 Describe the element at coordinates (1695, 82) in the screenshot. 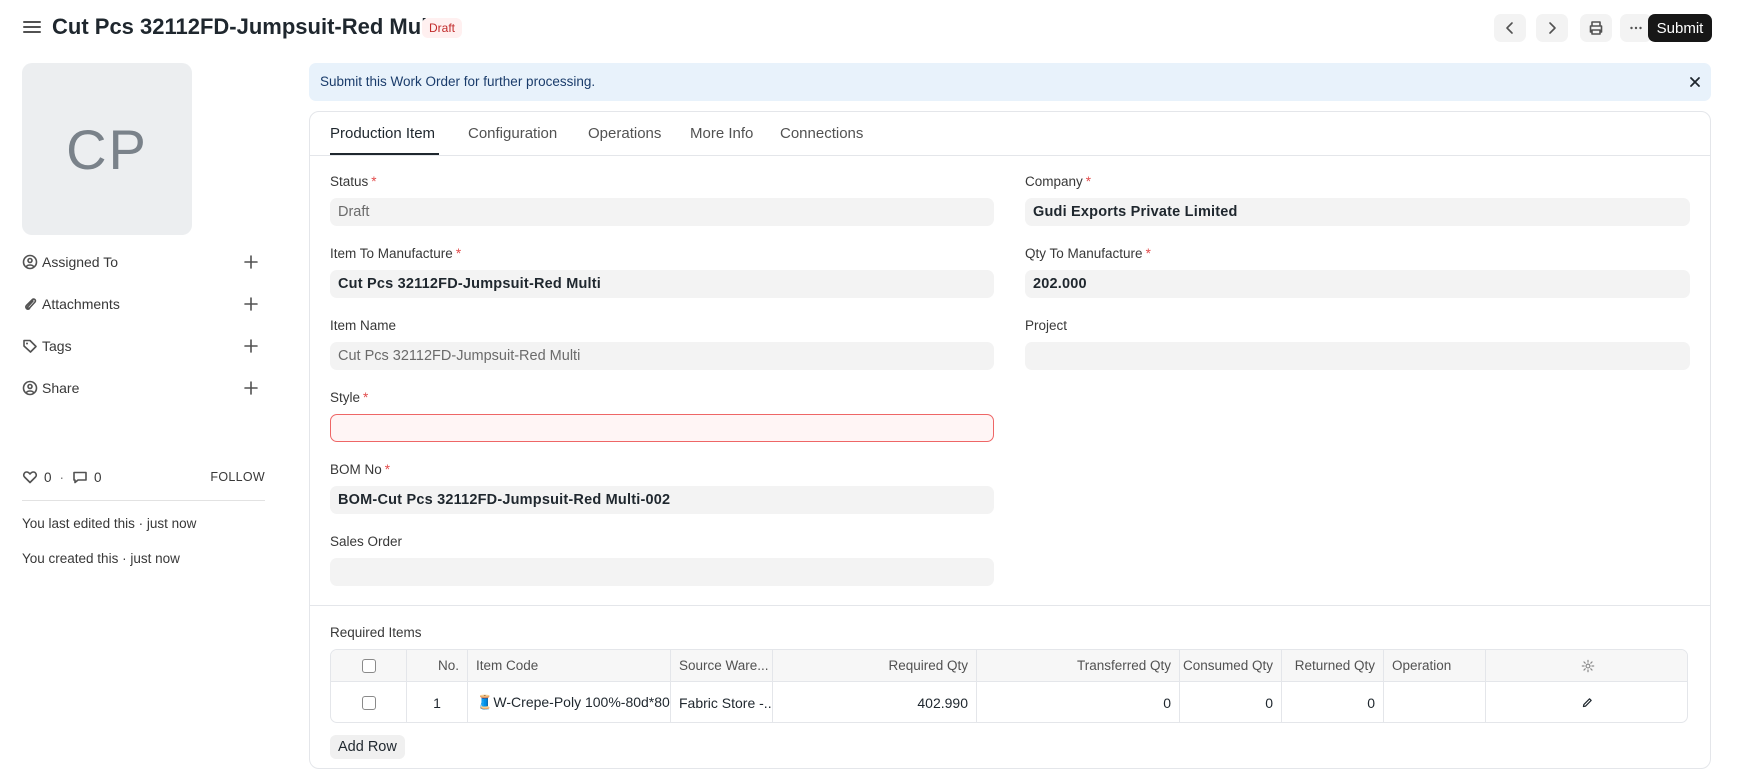

I see `close-icon` at that location.